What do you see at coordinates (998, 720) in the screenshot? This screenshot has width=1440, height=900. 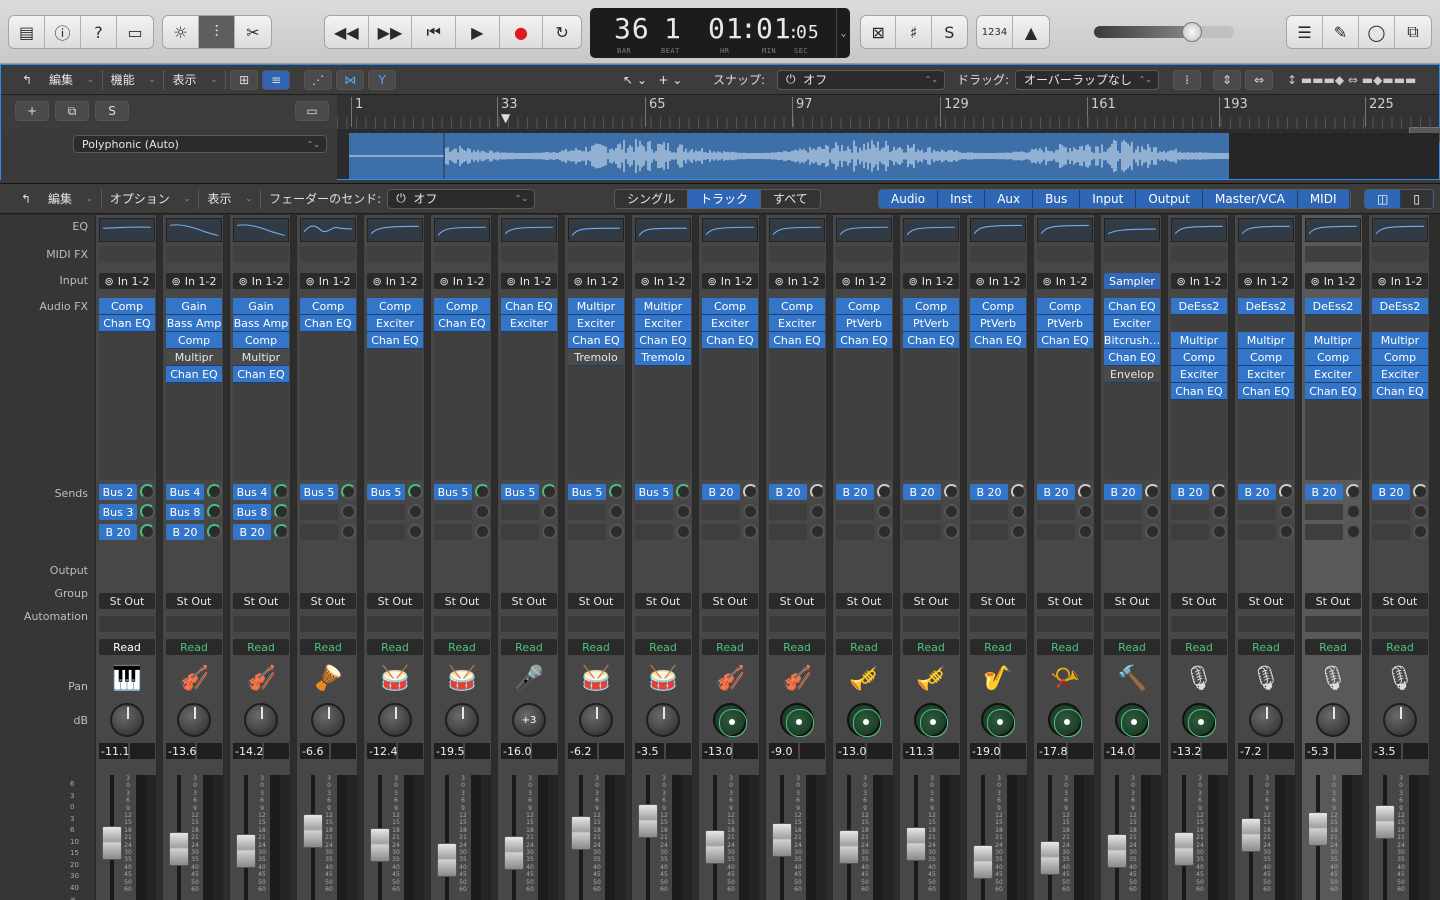 I see `surround-panner` at bounding box center [998, 720].